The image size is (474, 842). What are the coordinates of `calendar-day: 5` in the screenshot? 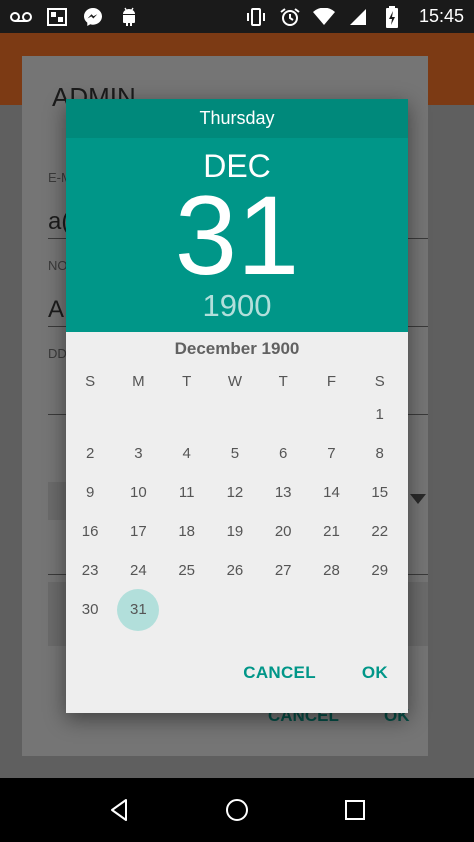 It's located at (235, 453).